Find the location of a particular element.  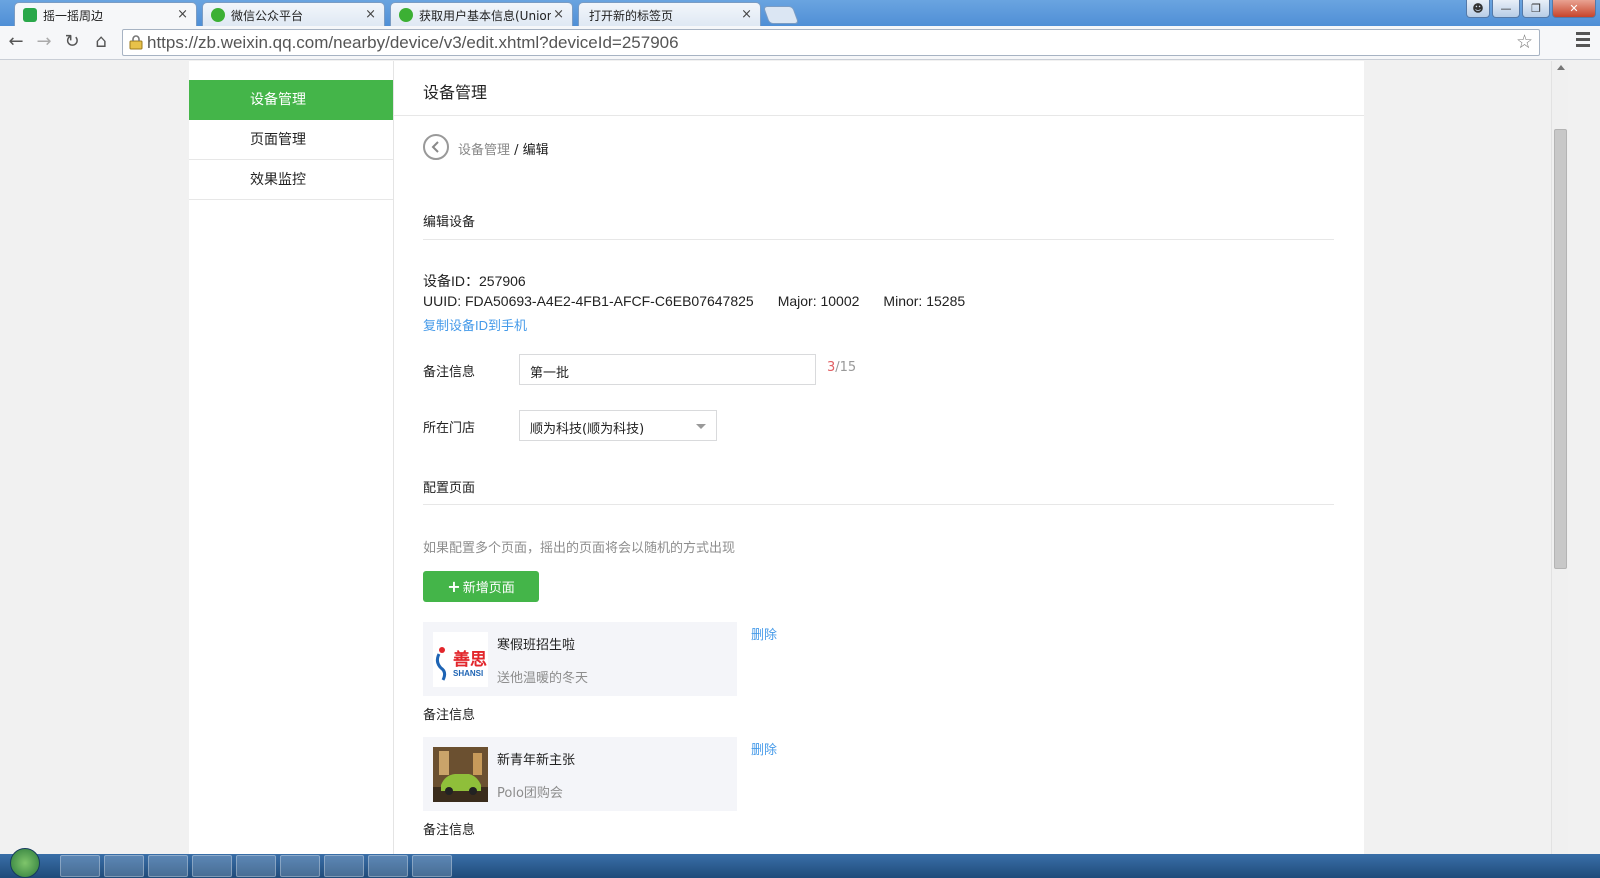

vertical-scrollbar is located at coordinates (1559, 457).